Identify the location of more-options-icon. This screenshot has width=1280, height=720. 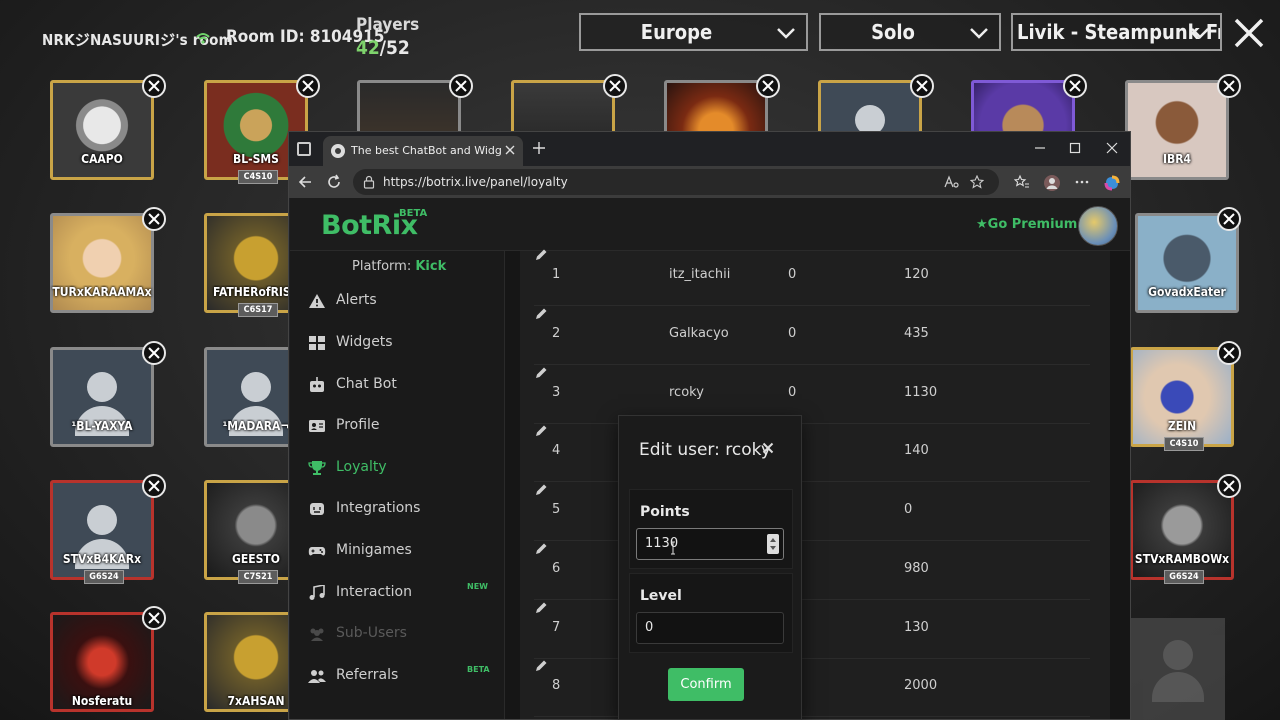
(1082, 182).